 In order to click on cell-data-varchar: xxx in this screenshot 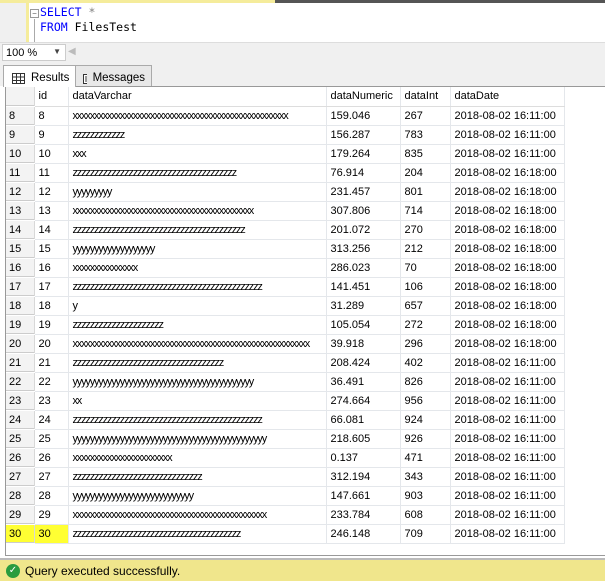, I will do `click(197, 154)`.